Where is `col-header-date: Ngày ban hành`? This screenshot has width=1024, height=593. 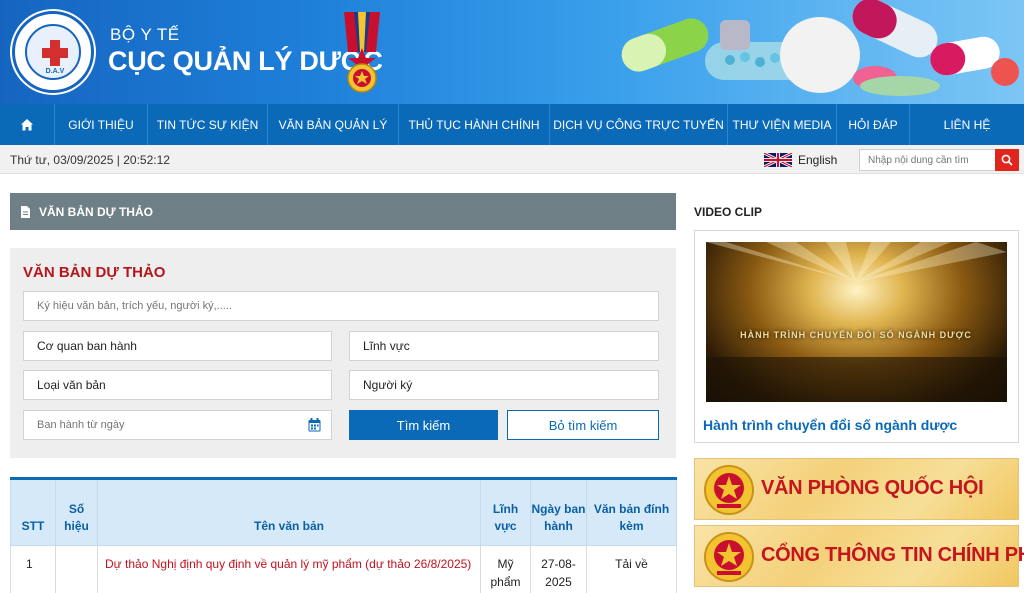 col-header-date: Ngày ban hành is located at coordinates (558, 512).